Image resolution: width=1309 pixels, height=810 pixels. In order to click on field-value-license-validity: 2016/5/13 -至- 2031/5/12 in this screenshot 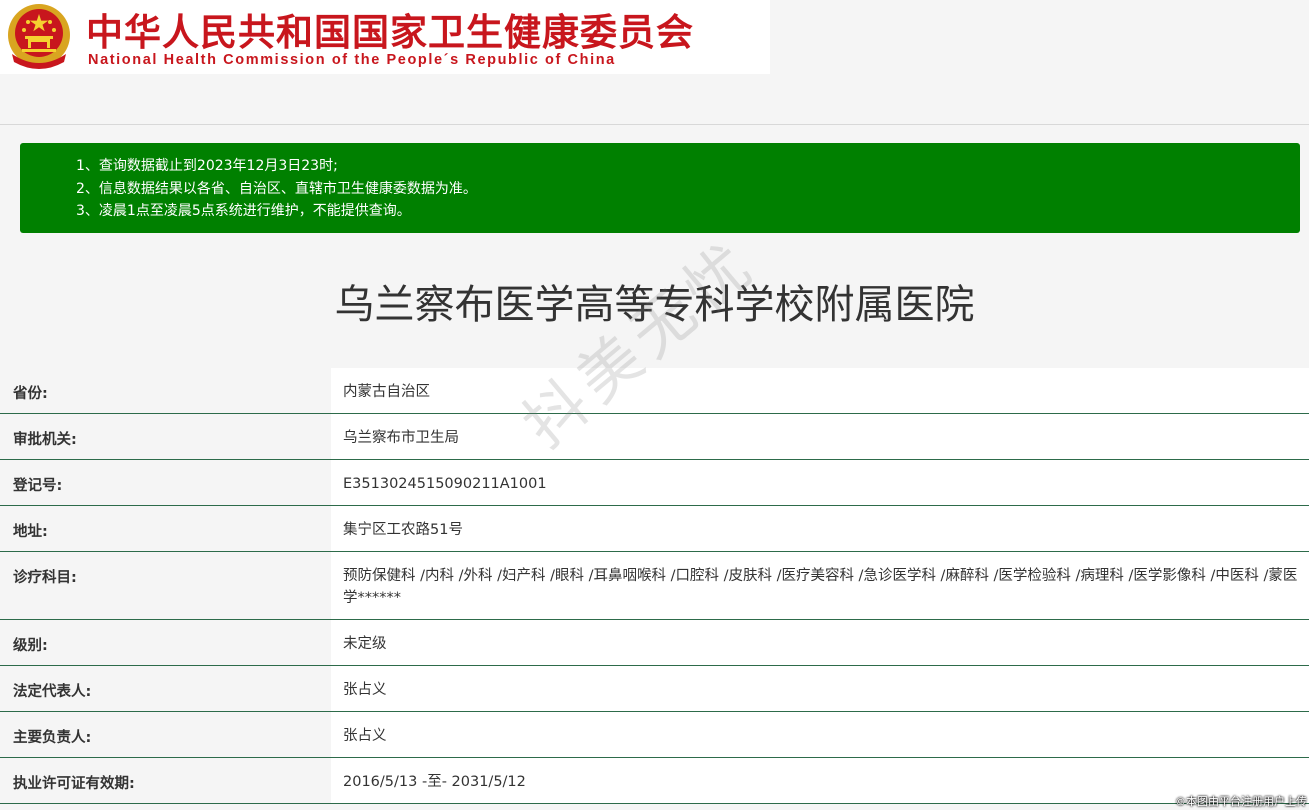, I will do `click(434, 782)`.